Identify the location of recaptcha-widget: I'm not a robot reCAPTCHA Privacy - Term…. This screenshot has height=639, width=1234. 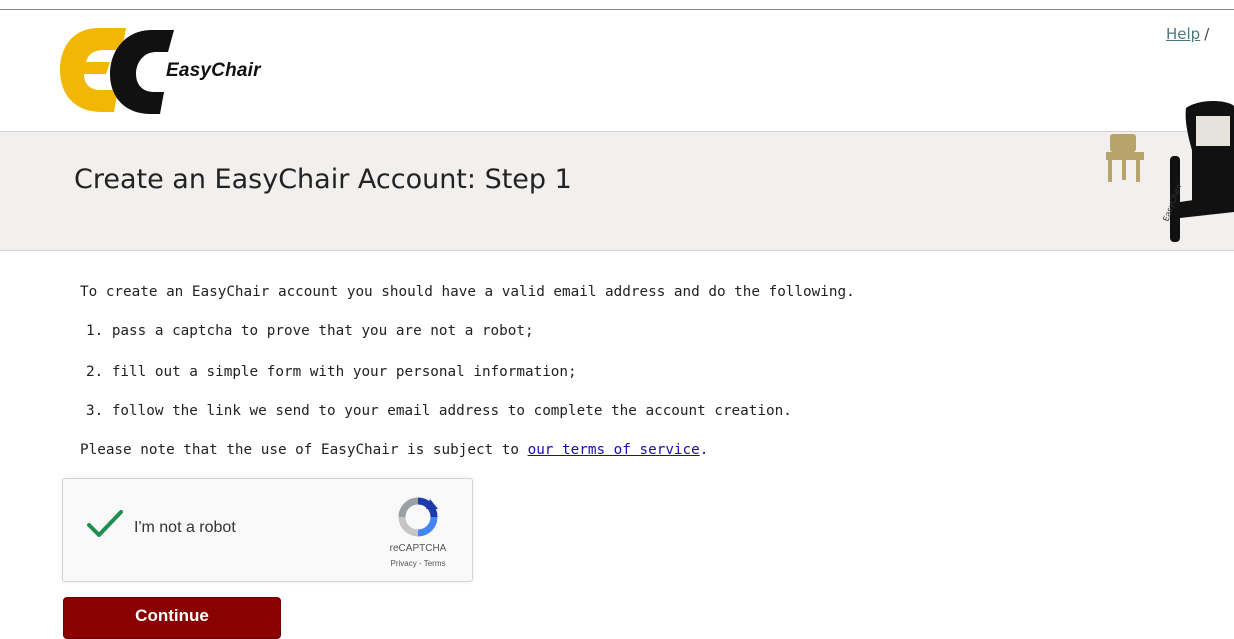
(267, 530).